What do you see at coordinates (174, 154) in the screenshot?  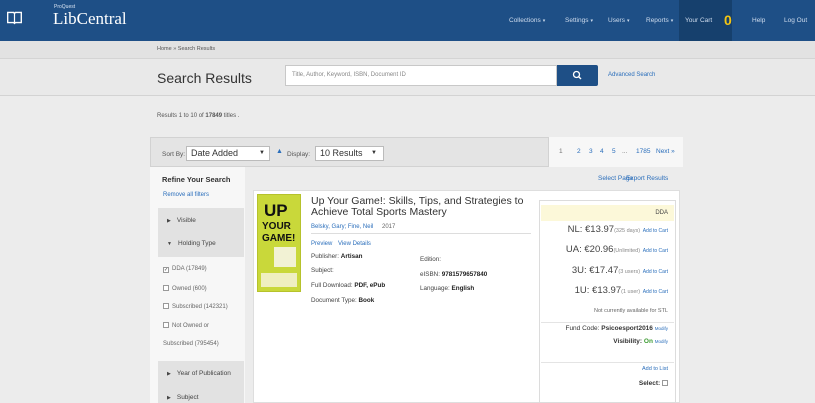 I see `sort-label: Sort By:` at bounding box center [174, 154].